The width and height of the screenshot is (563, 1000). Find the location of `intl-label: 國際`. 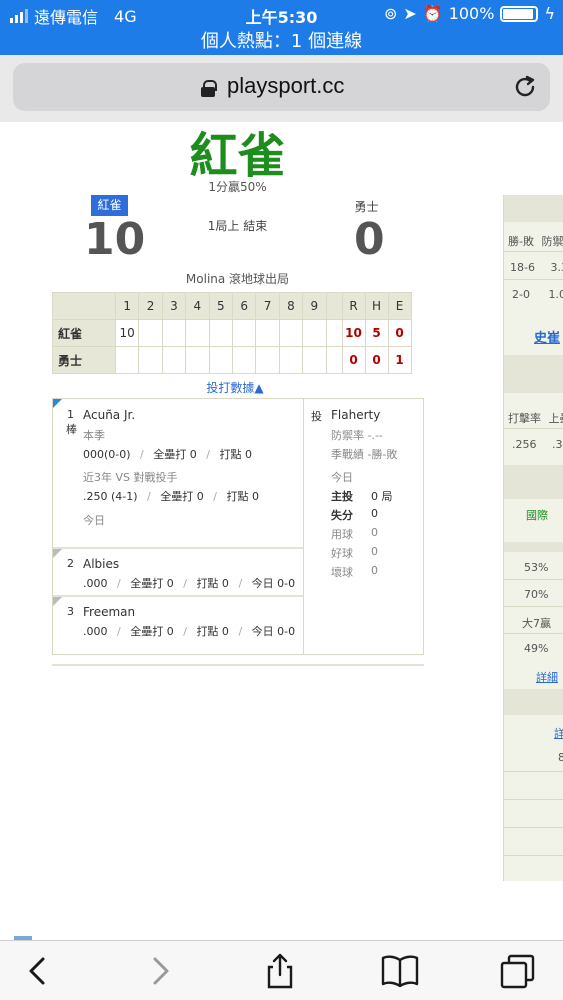

intl-label: 國際 is located at coordinates (544, 515).